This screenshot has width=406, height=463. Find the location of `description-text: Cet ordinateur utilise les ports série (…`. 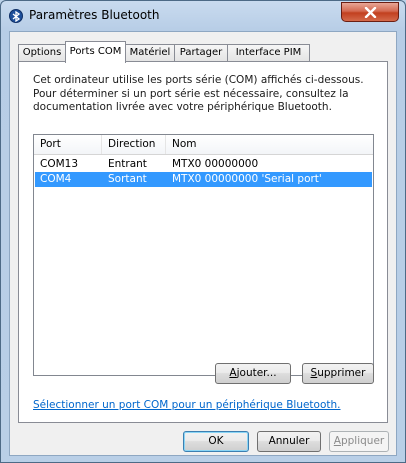

description-text: Cet ordinateur utilise les ports série (… is located at coordinates (198, 93).